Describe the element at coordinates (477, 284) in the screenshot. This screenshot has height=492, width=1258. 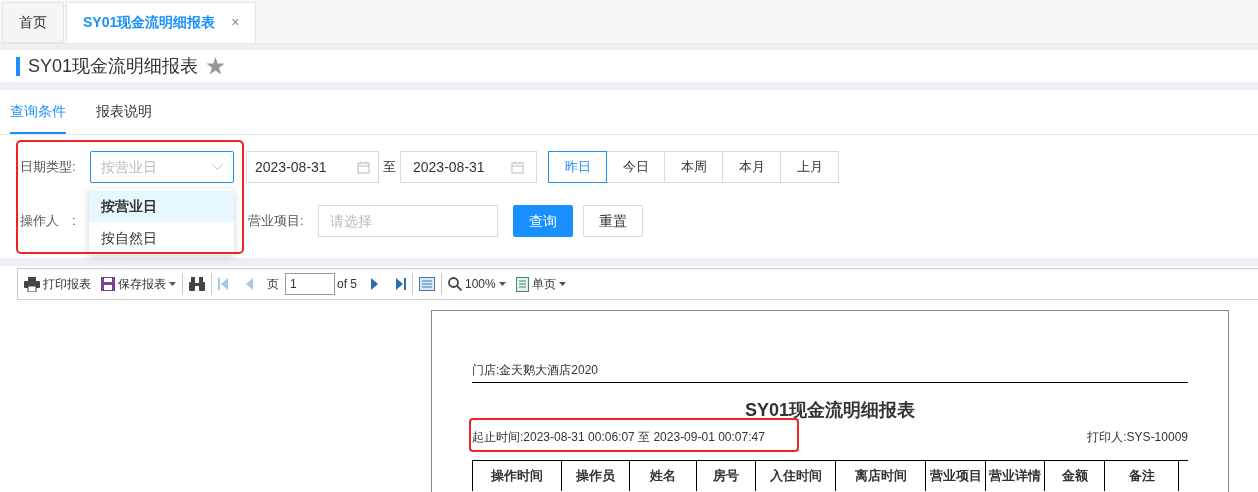
I see `zoom-dropdown: 100%` at that location.